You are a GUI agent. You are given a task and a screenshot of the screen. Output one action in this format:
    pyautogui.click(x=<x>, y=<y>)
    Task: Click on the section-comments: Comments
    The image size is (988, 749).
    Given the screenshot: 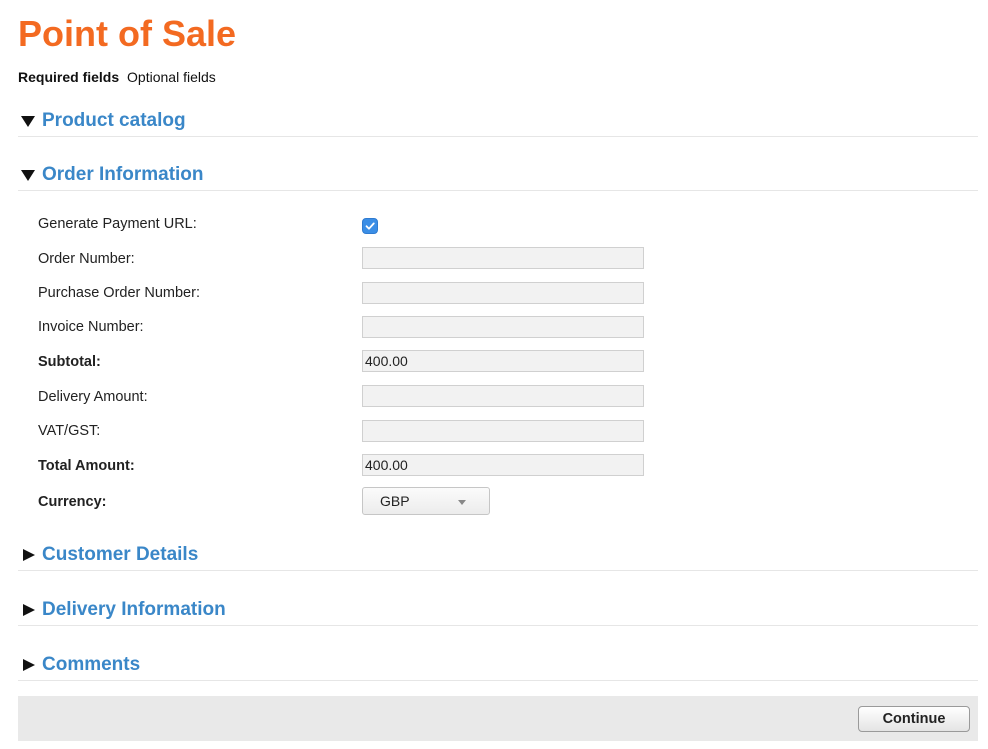 What is the action you would take?
    pyautogui.click(x=498, y=665)
    